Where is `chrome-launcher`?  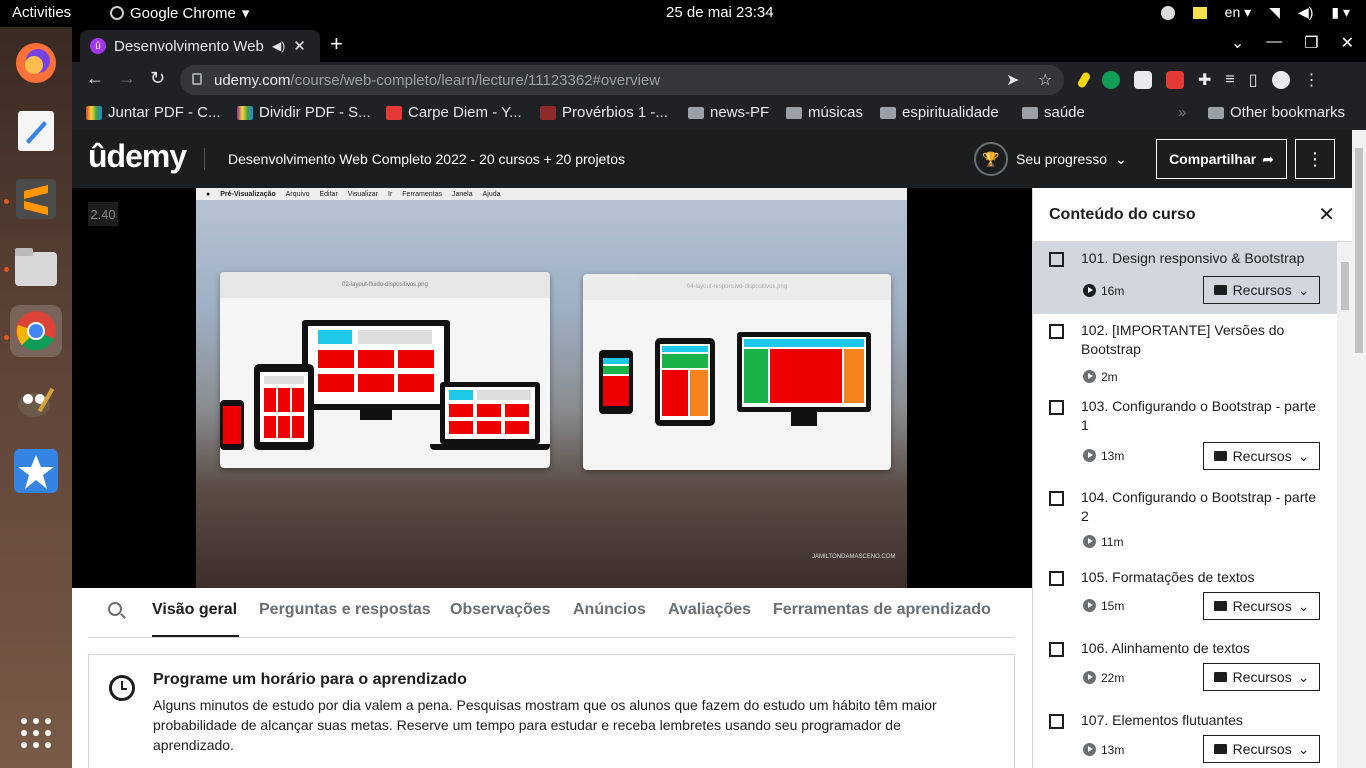 chrome-launcher is located at coordinates (36, 331).